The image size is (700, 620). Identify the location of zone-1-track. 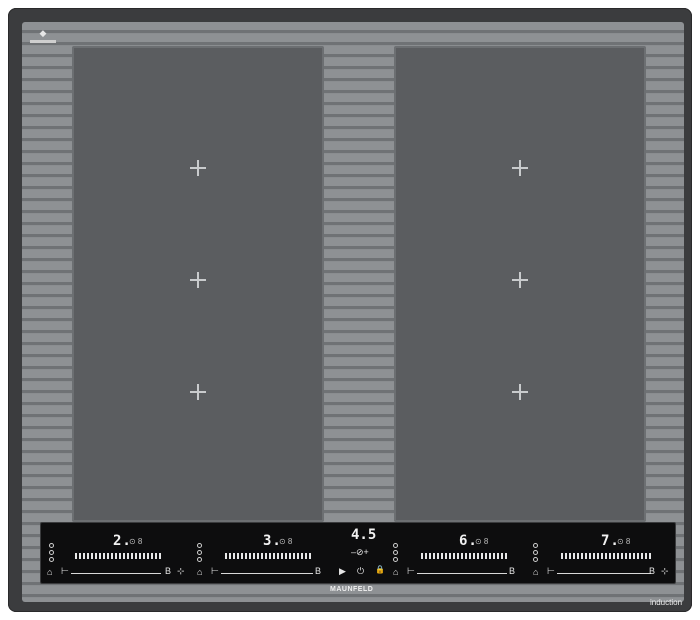
(116, 573).